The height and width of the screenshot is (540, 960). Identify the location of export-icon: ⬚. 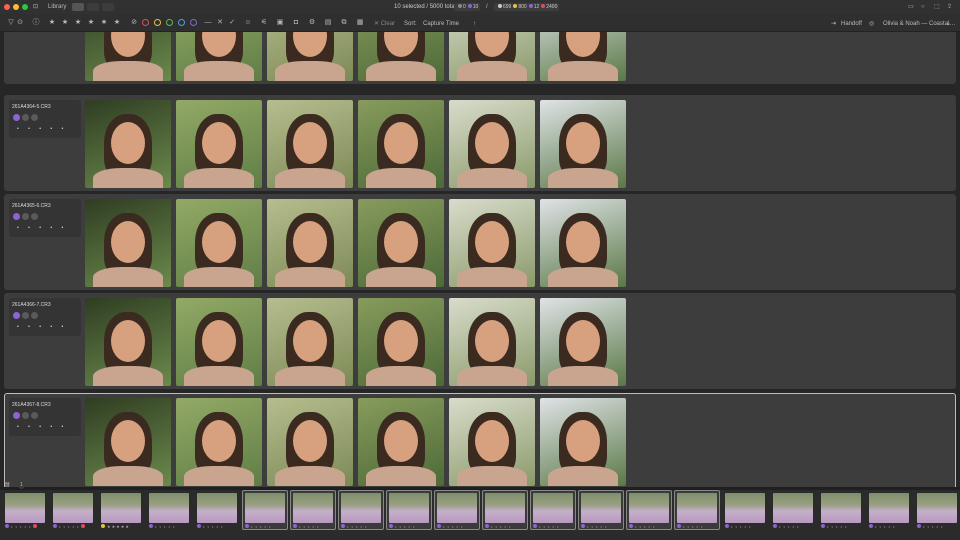
(937, 7).